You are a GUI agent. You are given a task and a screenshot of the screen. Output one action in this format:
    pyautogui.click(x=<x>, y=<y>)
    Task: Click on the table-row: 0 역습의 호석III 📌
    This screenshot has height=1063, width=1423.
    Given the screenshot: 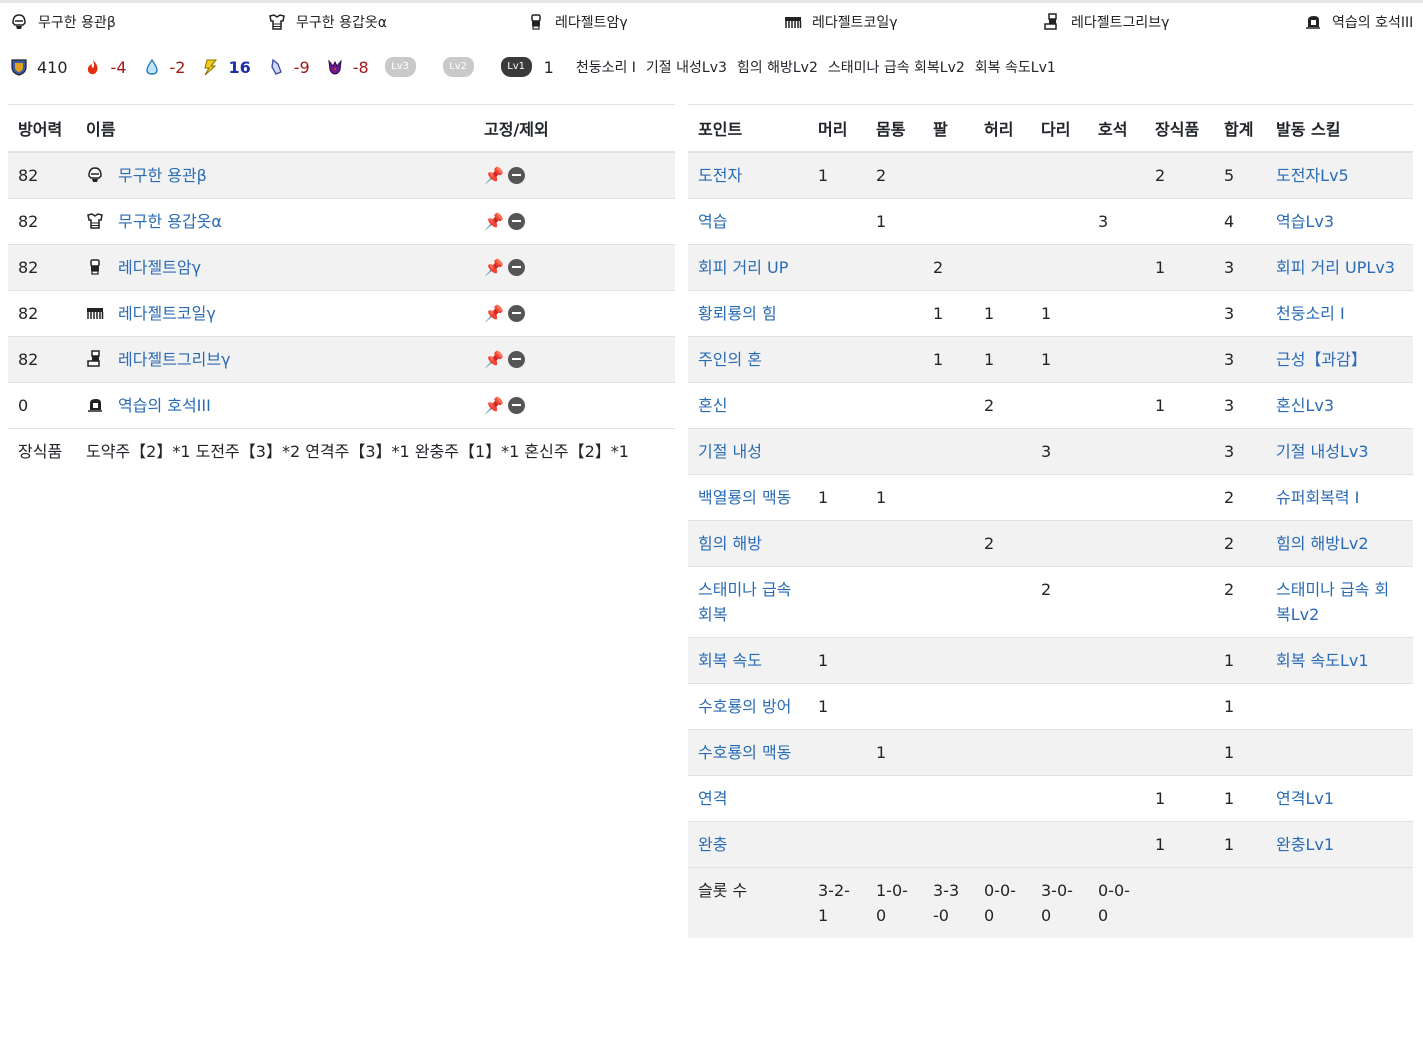 What is the action you would take?
    pyautogui.click(x=341, y=404)
    